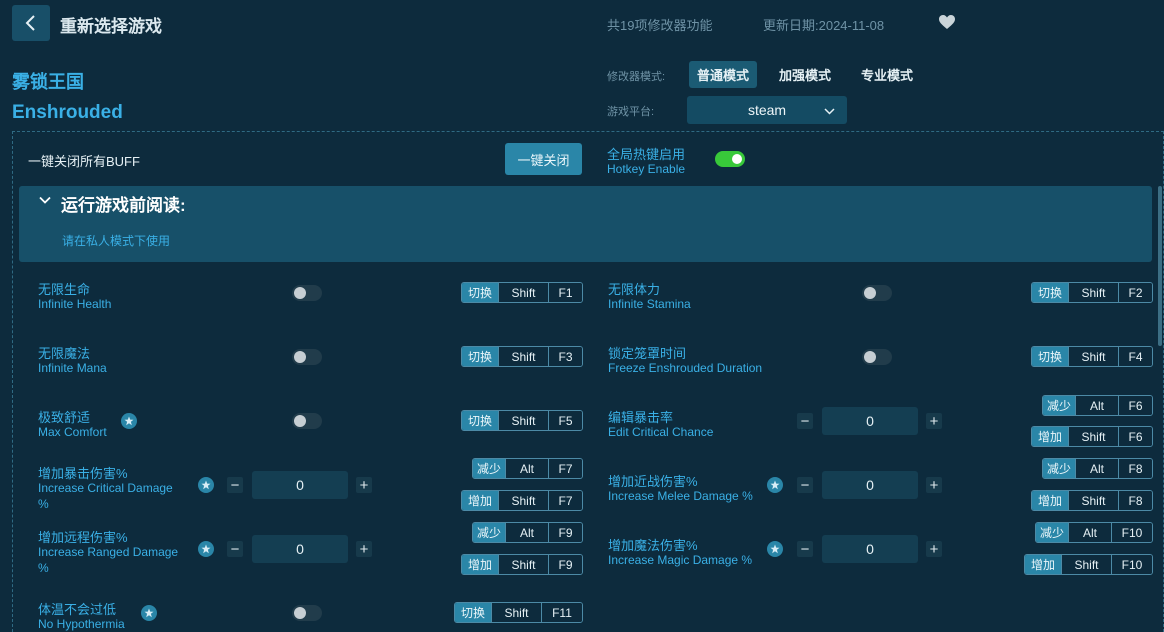 The height and width of the screenshot is (632, 1164). What do you see at coordinates (1092, 356) in the screenshot?
I see `hotkey-chip: 切换 Shift F4` at bounding box center [1092, 356].